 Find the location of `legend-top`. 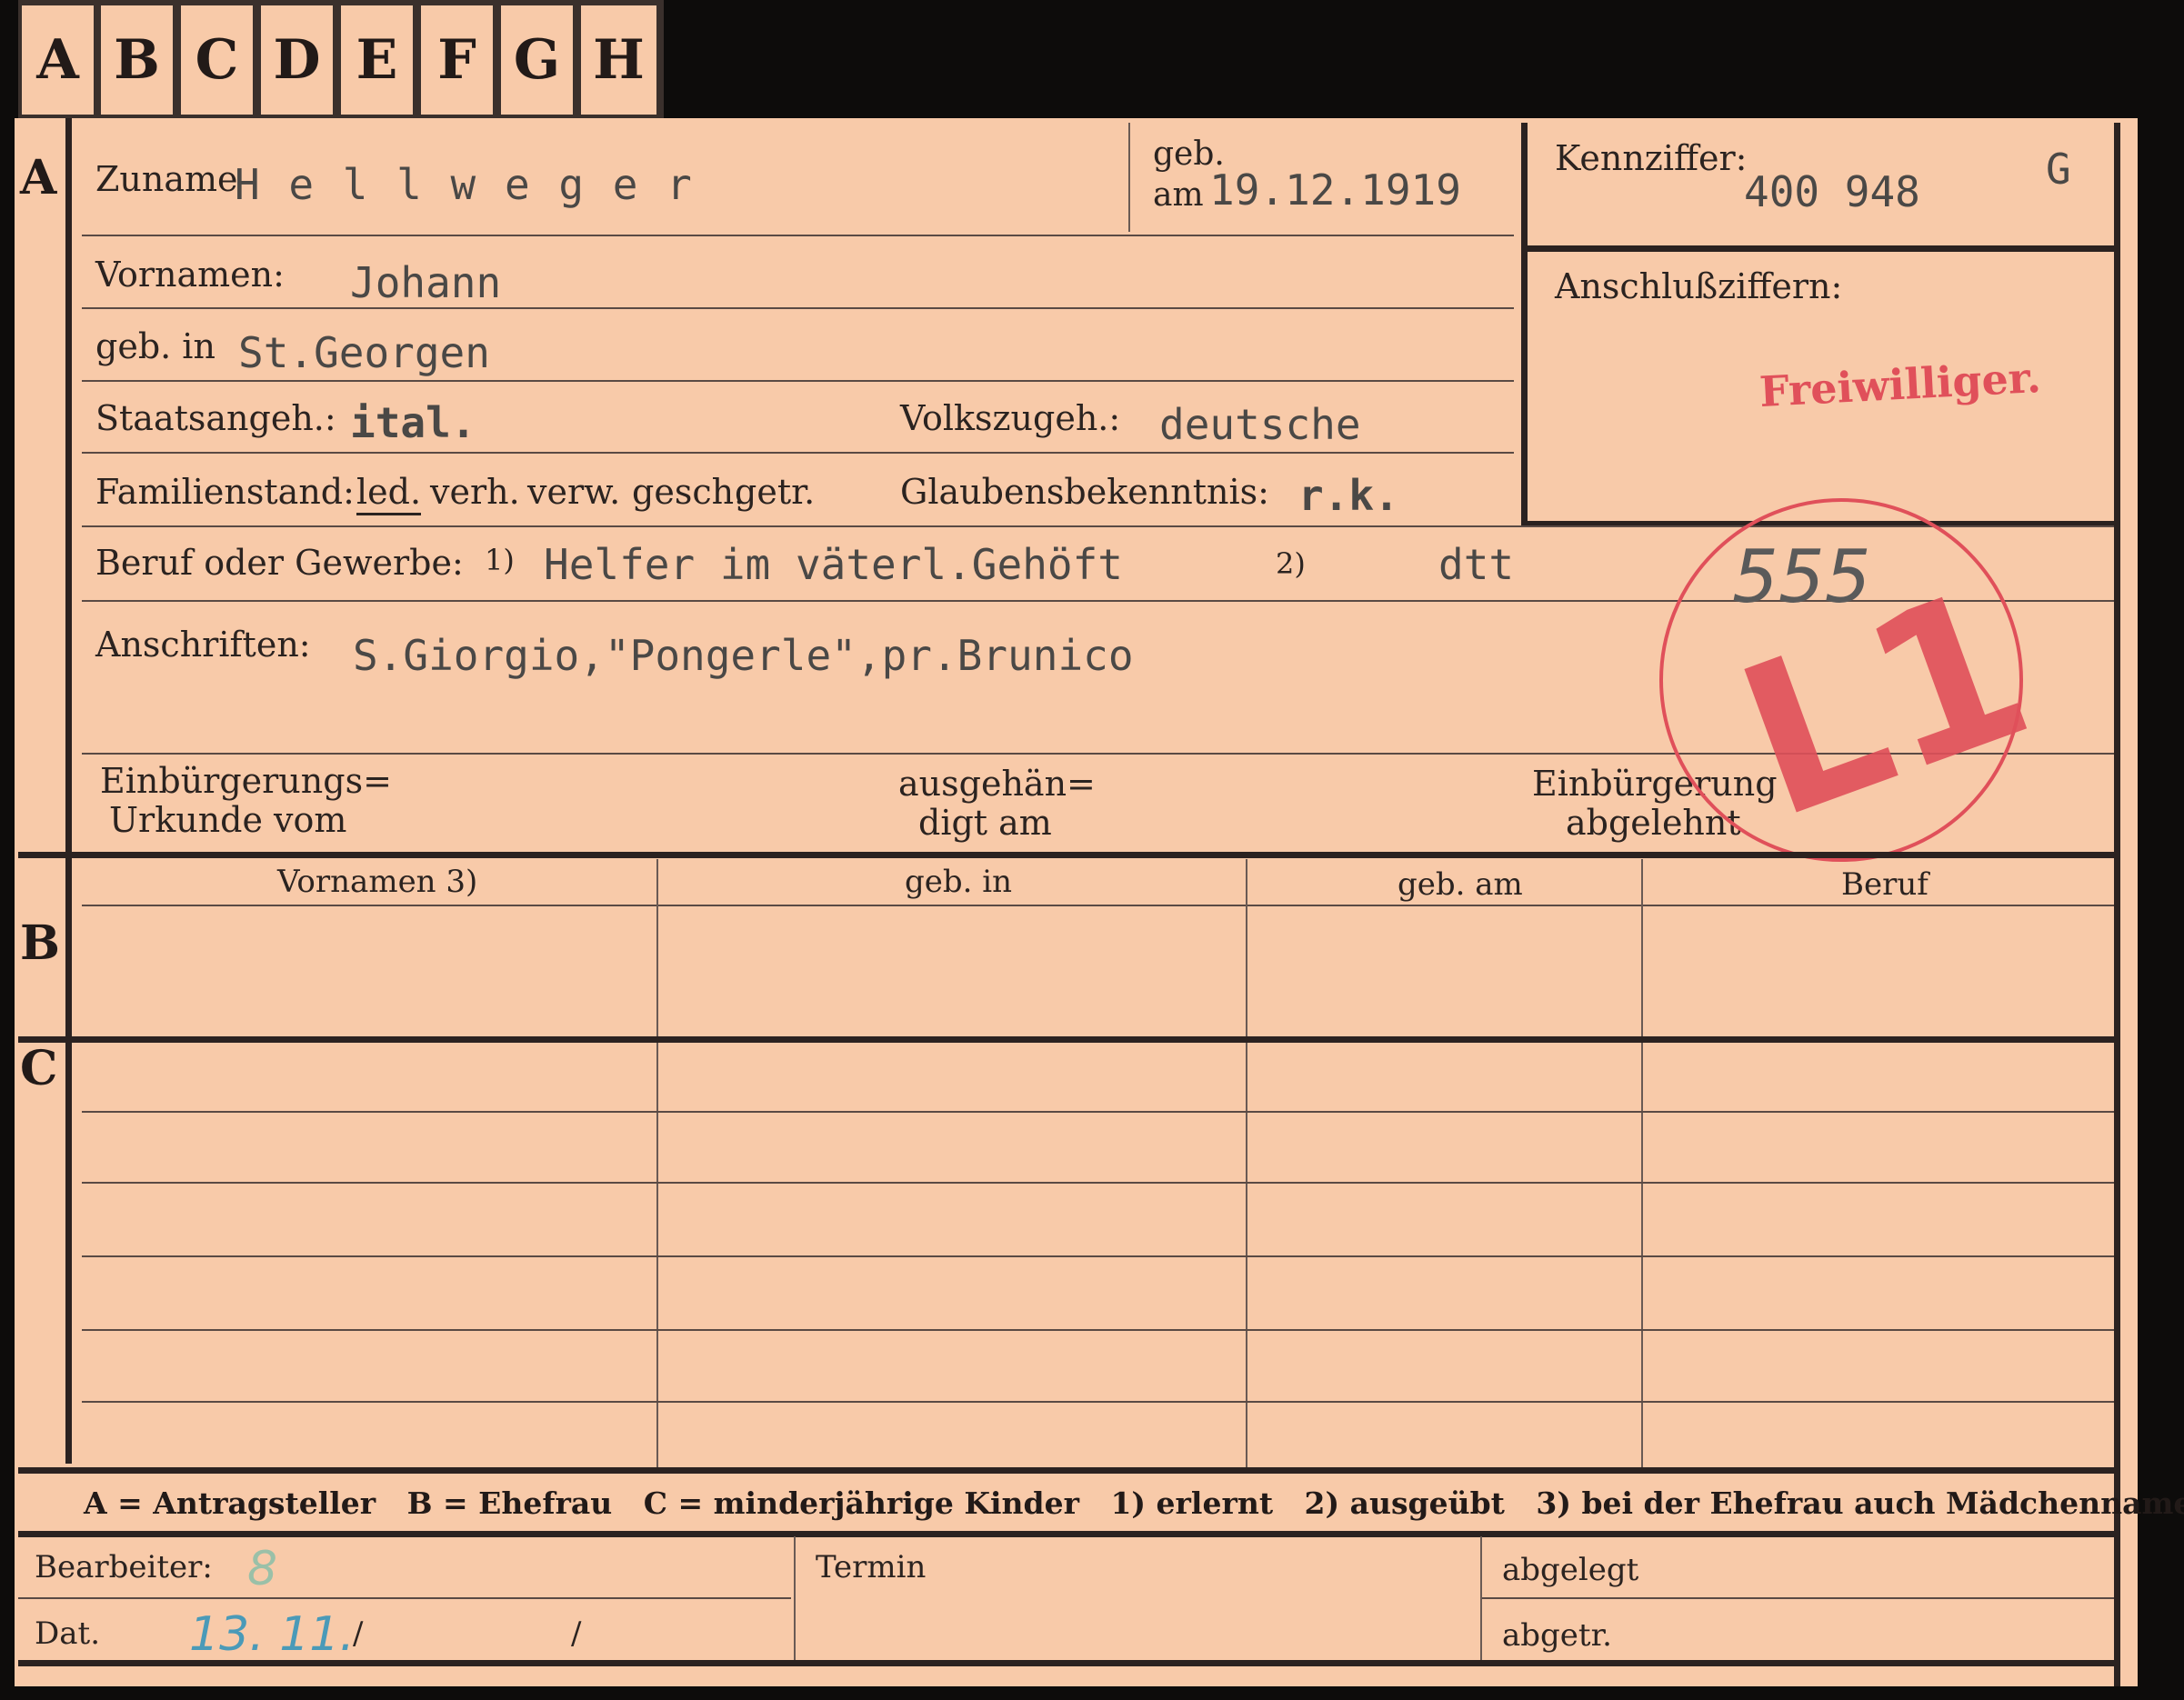

legend-top is located at coordinates (1068, 1471).